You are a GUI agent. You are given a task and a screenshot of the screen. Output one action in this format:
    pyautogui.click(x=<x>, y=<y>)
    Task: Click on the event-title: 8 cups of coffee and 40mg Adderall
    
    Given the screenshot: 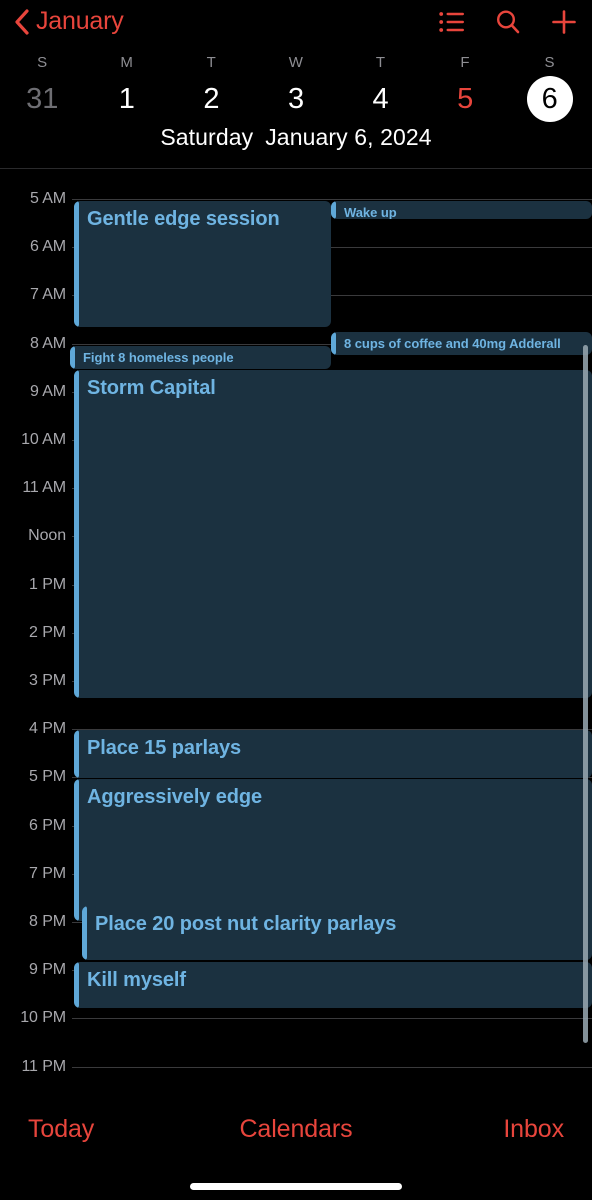 What is the action you would take?
    pyautogui.click(x=452, y=343)
    